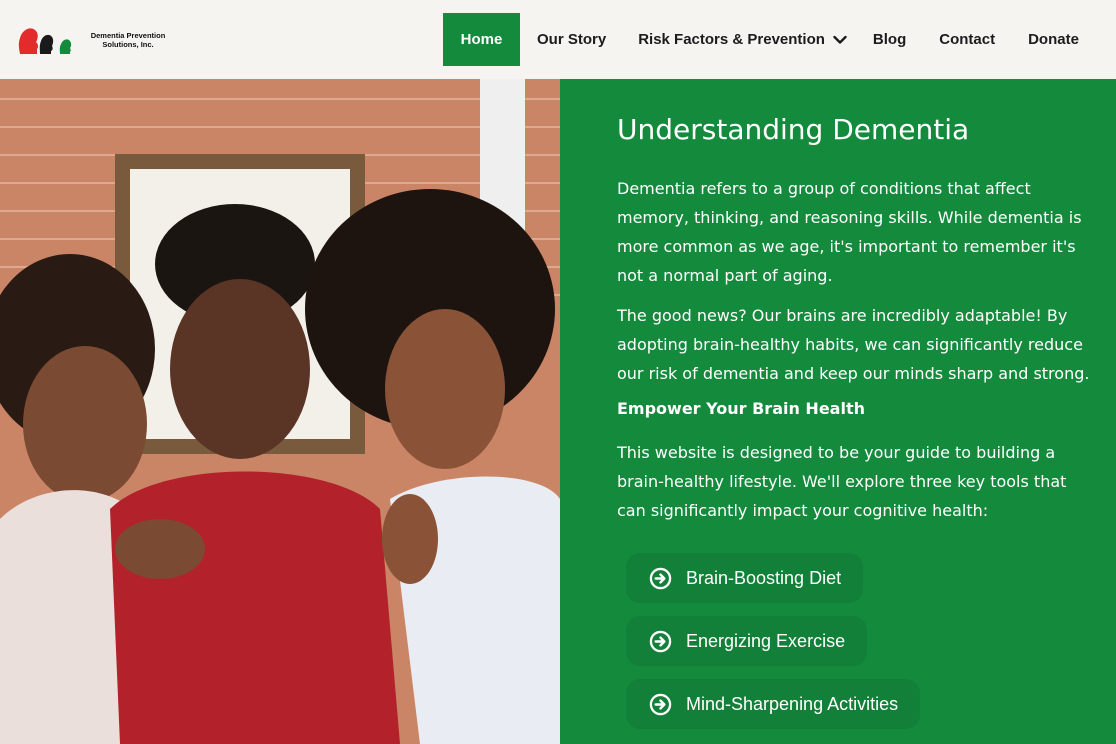 This screenshot has height=744, width=1116. Describe the element at coordinates (128, 35) in the screenshot. I see `brand-line-1: Dementia Prevention` at that location.